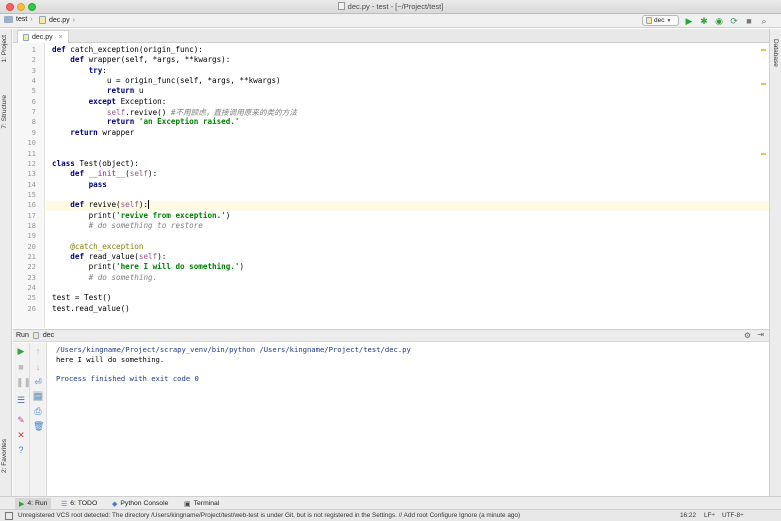 This screenshot has width=781, height=521. I want to click on code-line: class Test(object):, so click(95, 163).